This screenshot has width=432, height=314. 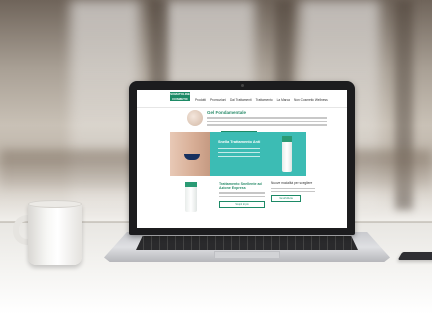 What do you see at coordinates (195, 118) in the screenshot?
I see `hero-image` at bounding box center [195, 118].